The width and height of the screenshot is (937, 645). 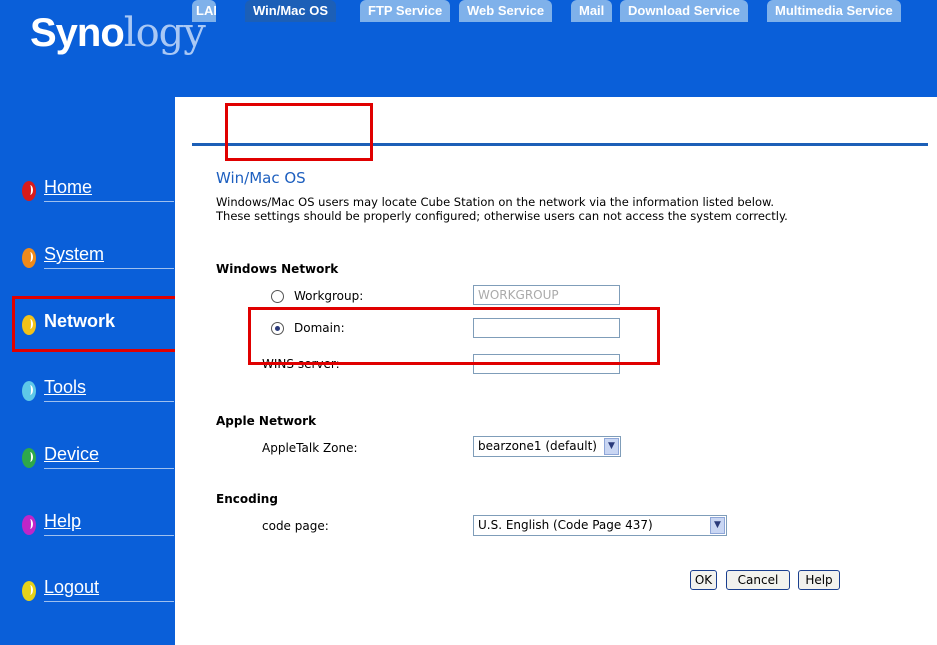 I want to click on windows-network-heading: Windows Network, so click(x=277, y=269).